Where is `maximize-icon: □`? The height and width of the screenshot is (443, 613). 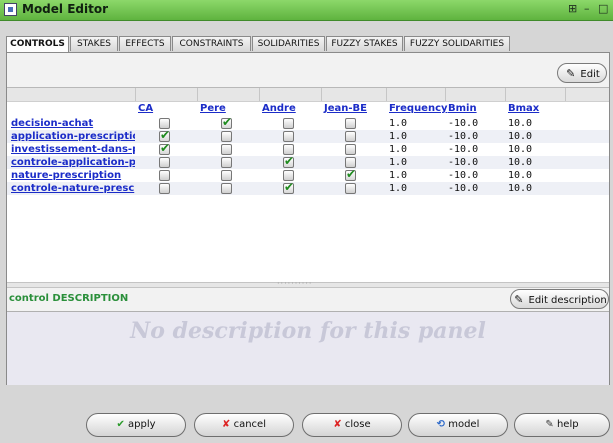
maximize-icon: □ is located at coordinates (603, 8).